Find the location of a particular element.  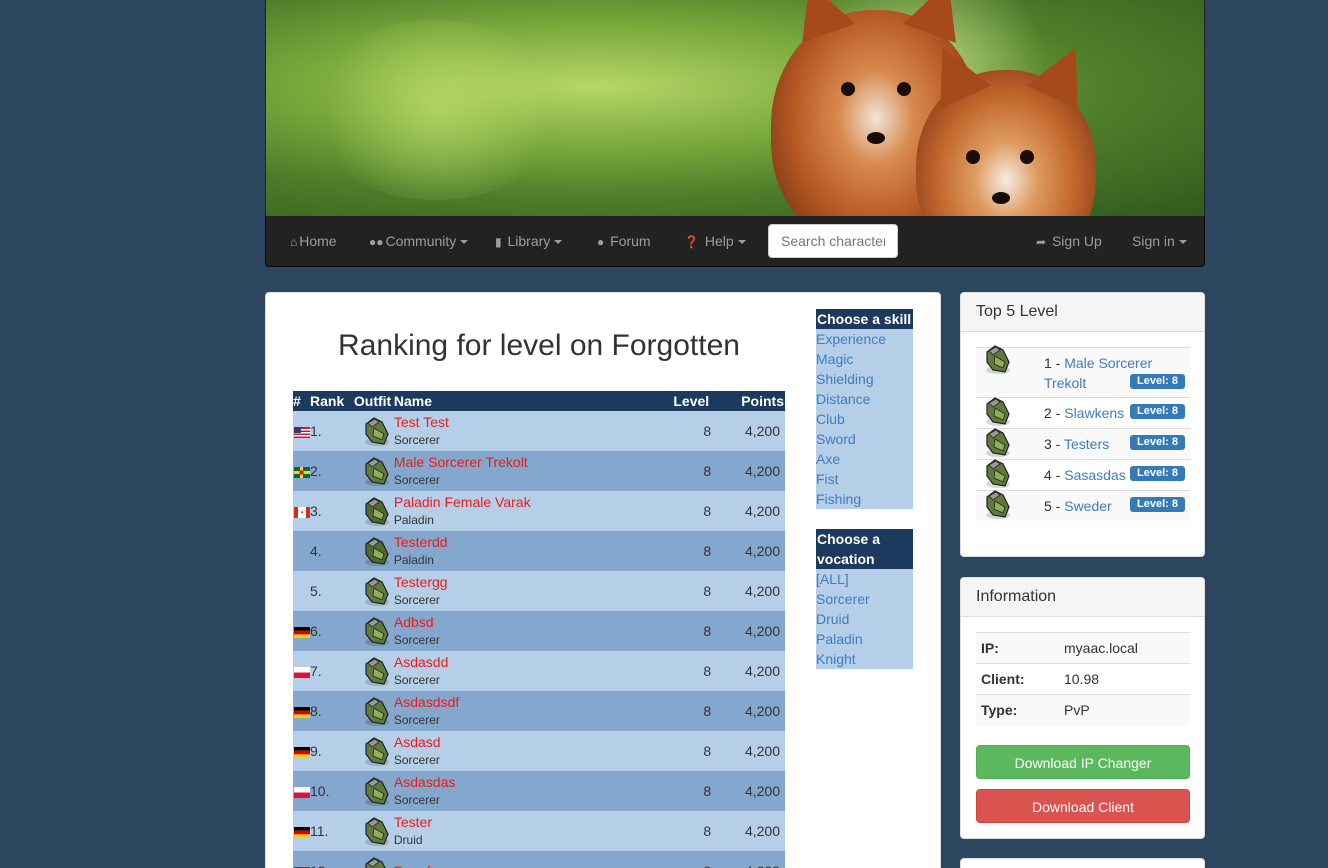

top5-character-link: Testers is located at coordinates (1086, 444).